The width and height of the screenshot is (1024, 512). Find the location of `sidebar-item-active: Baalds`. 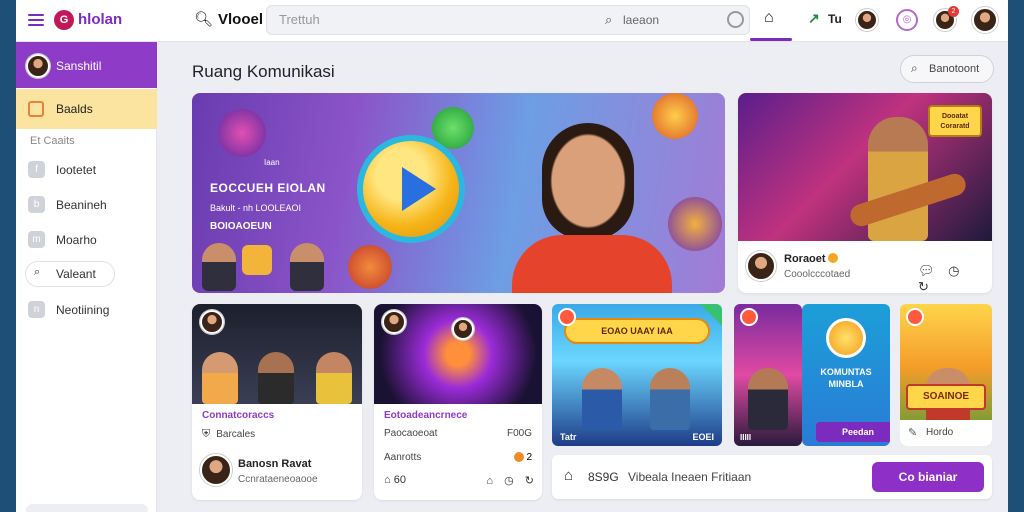

sidebar-item-active: Baalds is located at coordinates (86, 109).